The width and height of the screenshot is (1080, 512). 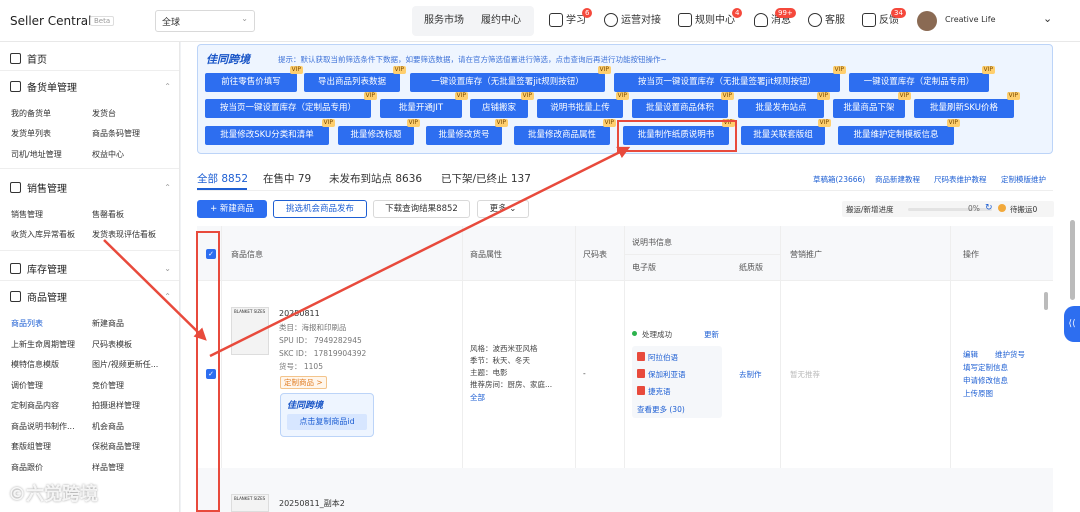 I want to click on sidebar-item: 模特信息模版, so click(x=35, y=364).